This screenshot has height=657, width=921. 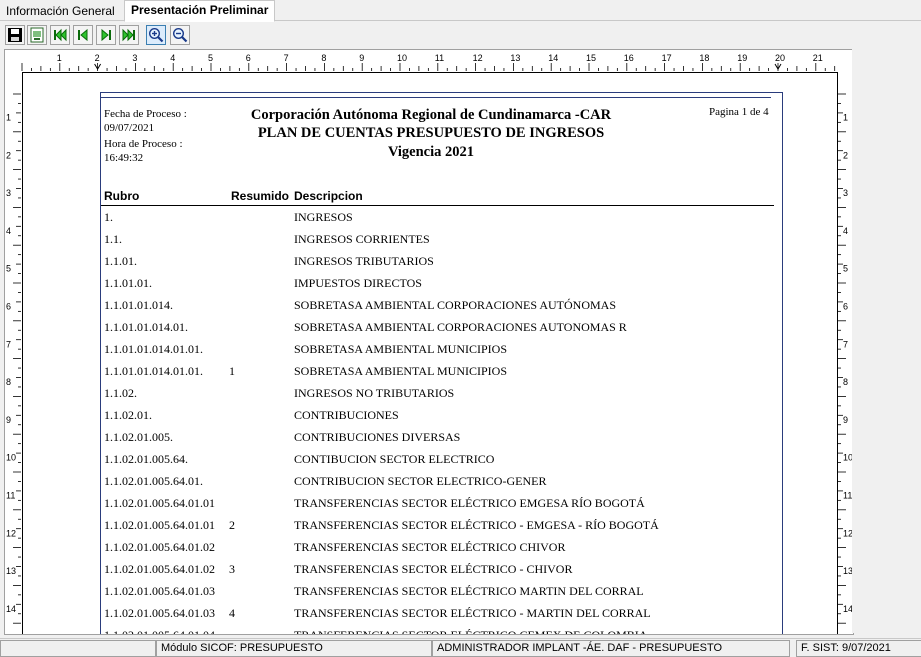 What do you see at coordinates (437, 284) in the screenshot?
I see `table-row: 1.1.01.01. IMPUESTOS DIRECTOS` at bounding box center [437, 284].